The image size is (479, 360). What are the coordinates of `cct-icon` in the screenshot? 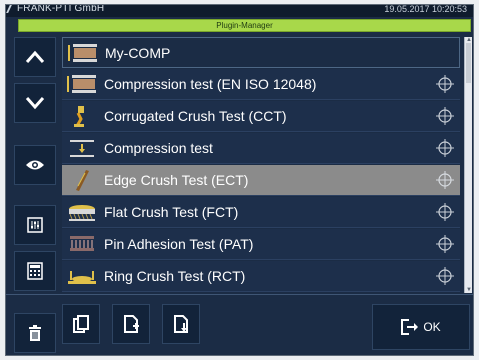 It's located at (79, 116).